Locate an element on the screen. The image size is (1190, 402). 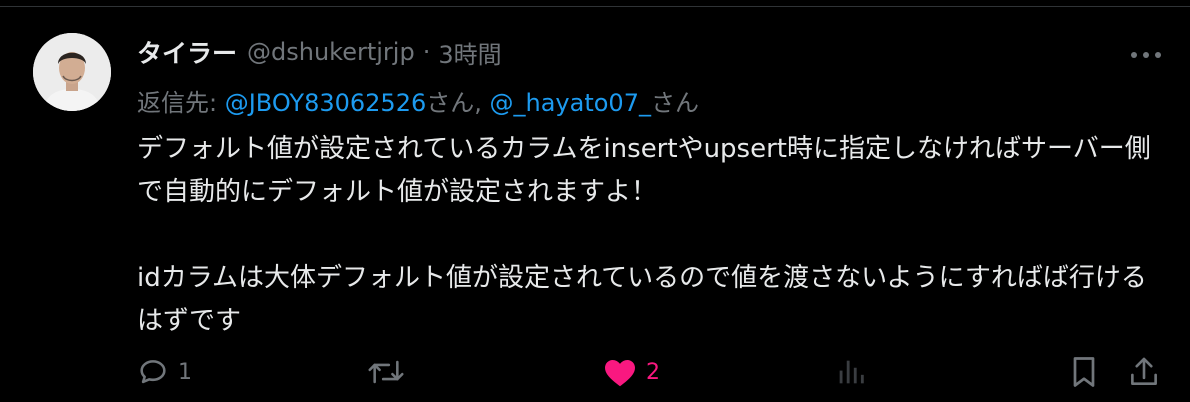
more-options-button is located at coordinates (1146, 55).